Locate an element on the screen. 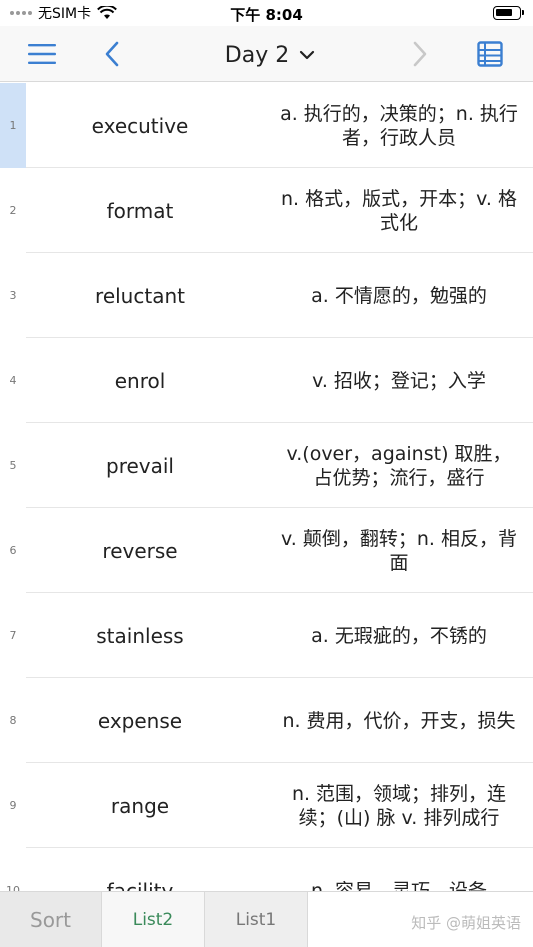  forward-button is located at coordinates (420, 54).